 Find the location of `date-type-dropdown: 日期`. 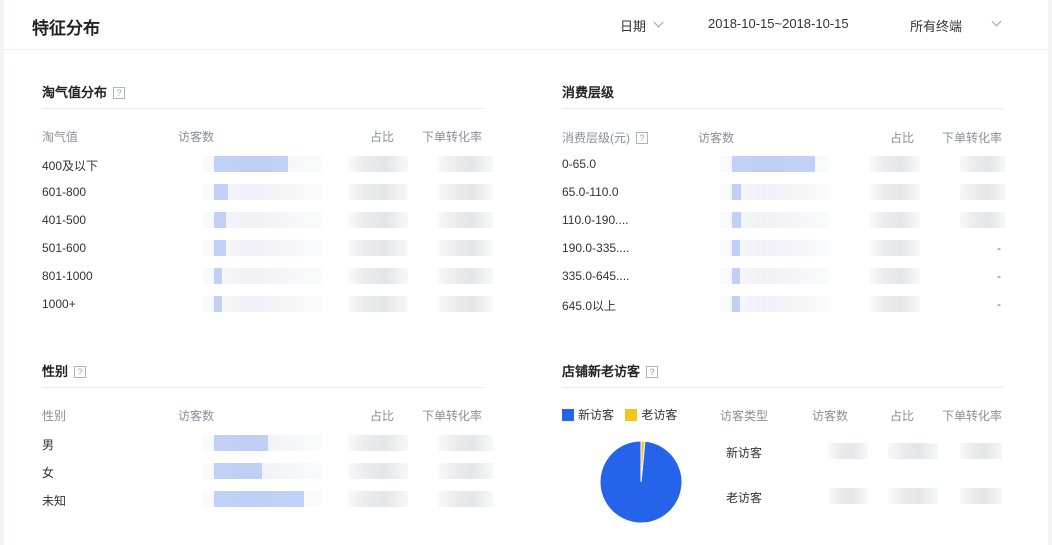

date-type-dropdown: 日期 is located at coordinates (644, 25).